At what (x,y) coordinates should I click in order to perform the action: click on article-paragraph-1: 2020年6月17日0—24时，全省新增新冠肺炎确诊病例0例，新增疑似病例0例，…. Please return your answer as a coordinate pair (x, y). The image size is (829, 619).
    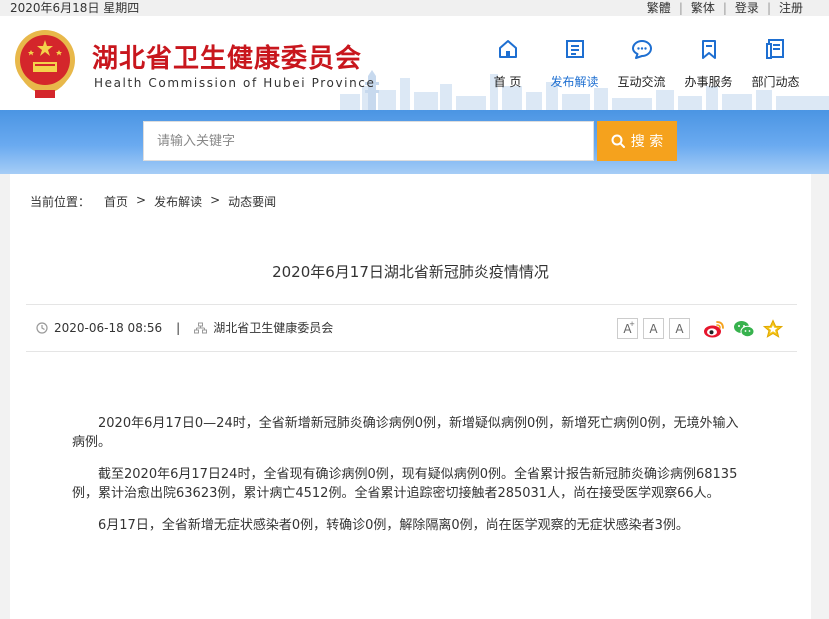
    Looking at the image, I should click on (405, 433).